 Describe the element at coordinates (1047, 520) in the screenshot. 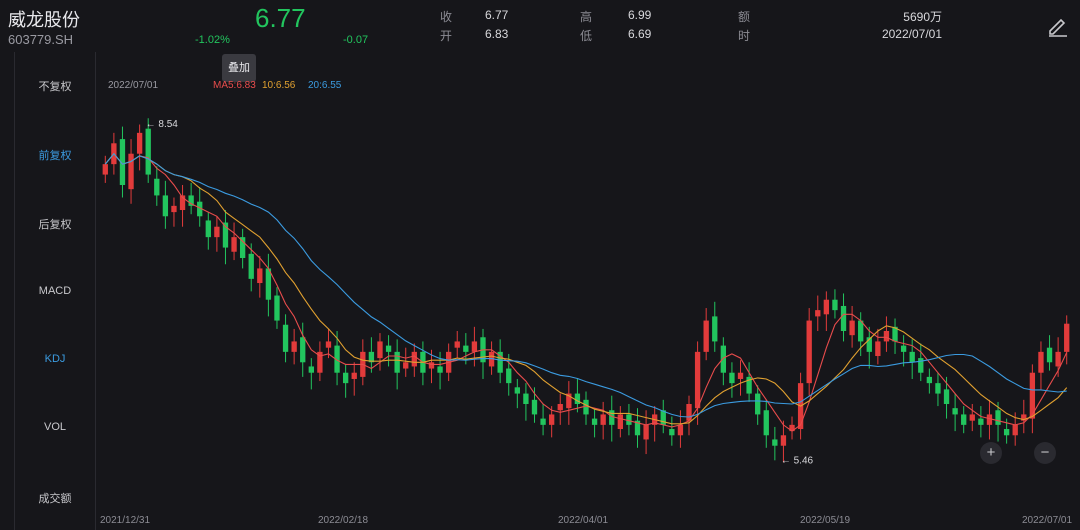

I see `x-tick-5: 2022/07/01` at that location.